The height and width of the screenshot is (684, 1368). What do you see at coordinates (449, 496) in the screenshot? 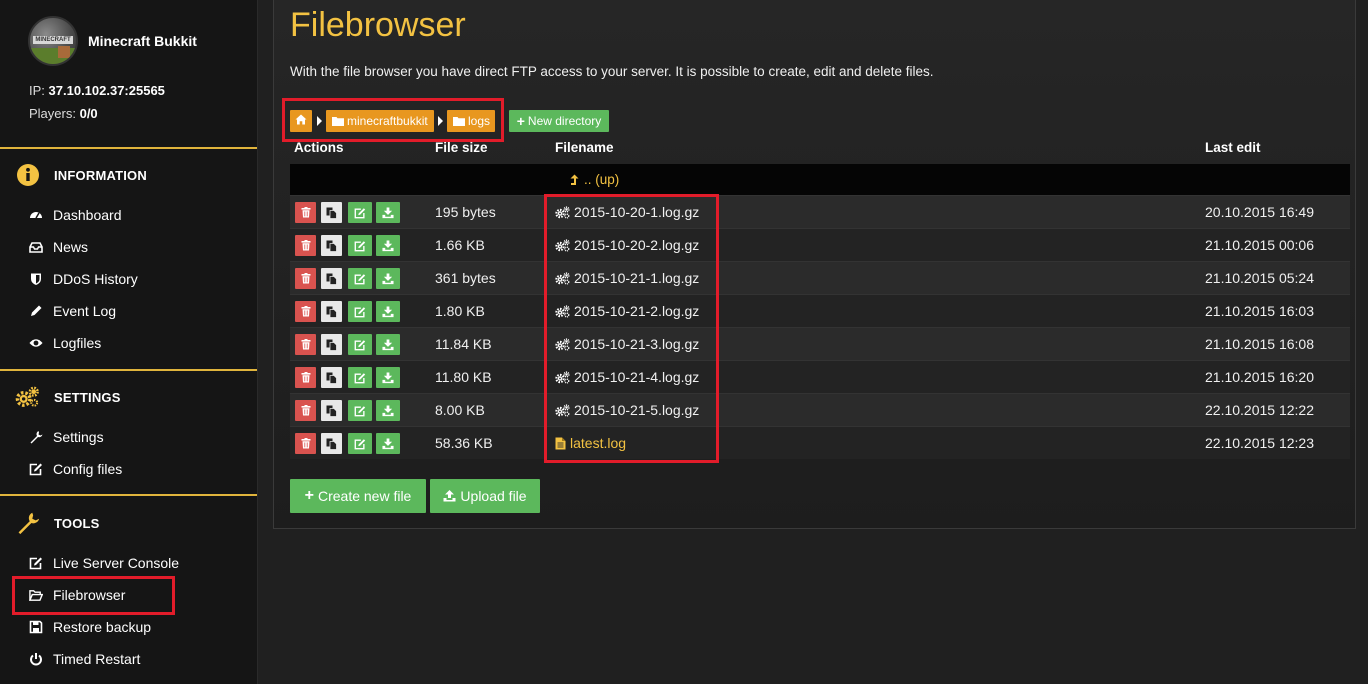
I see `upload-icon` at bounding box center [449, 496].